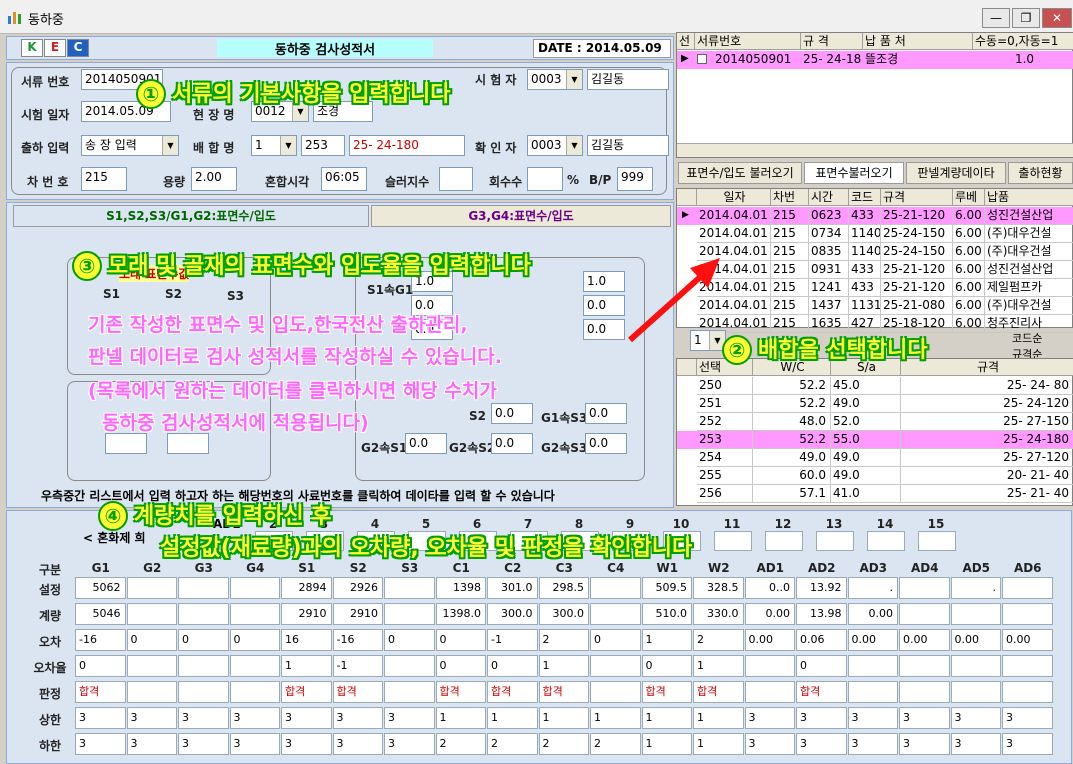 Image resolution: width=1073 pixels, height=764 pixels. I want to click on g2s2-input: 0.0, so click(512, 443).